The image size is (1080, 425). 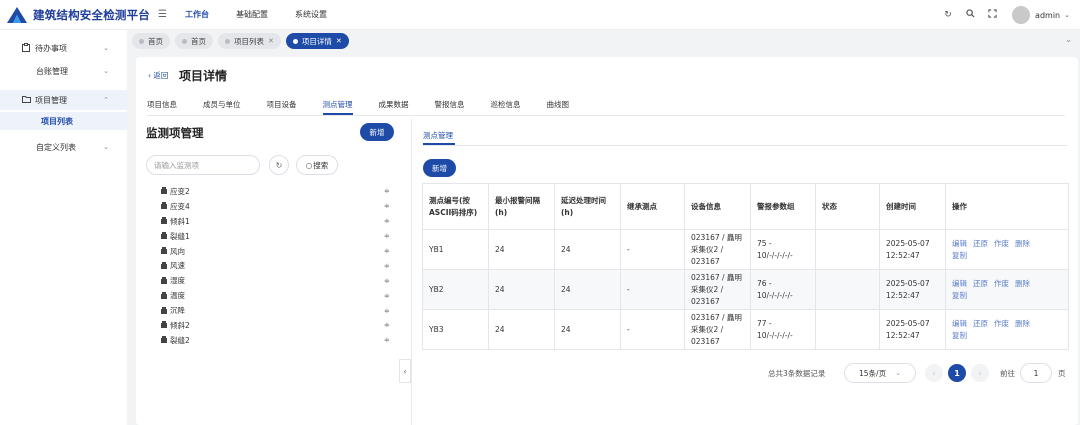 What do you see at coordinates (158, 75) in the screenshot?
I see `back-link: ‹ 返回` at bounding box center [158, 75].